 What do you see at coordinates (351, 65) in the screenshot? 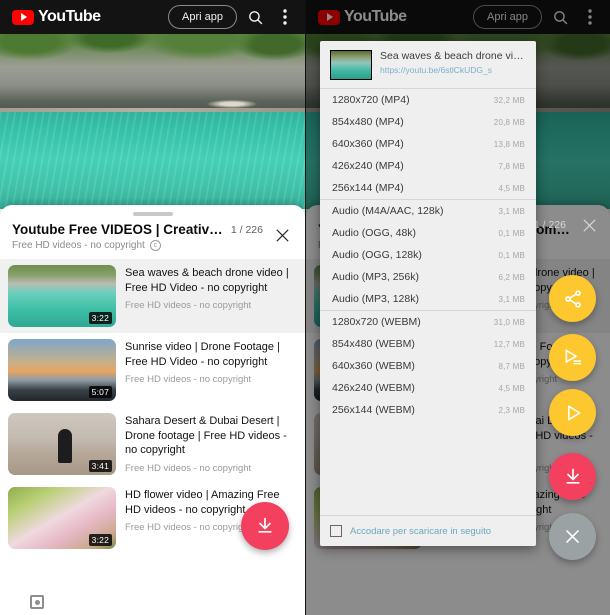
I see `video-thumbnail` at bounding box center [351, 65].